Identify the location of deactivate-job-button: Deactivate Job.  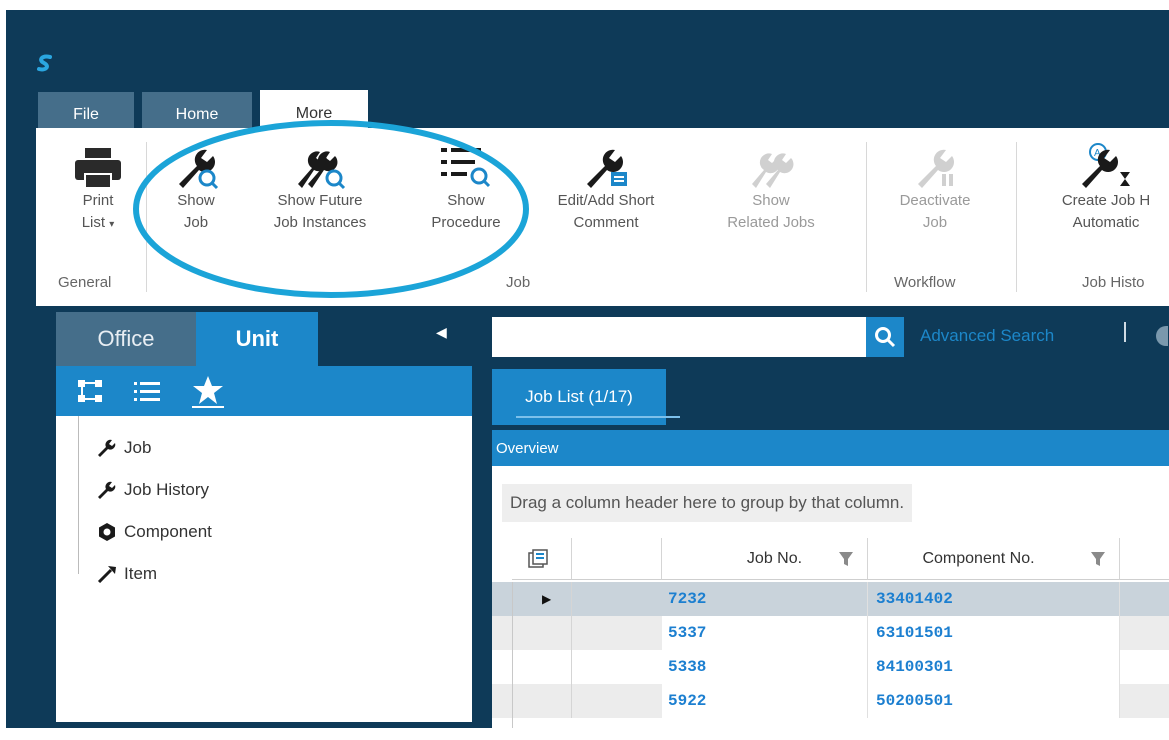
(935, 181).